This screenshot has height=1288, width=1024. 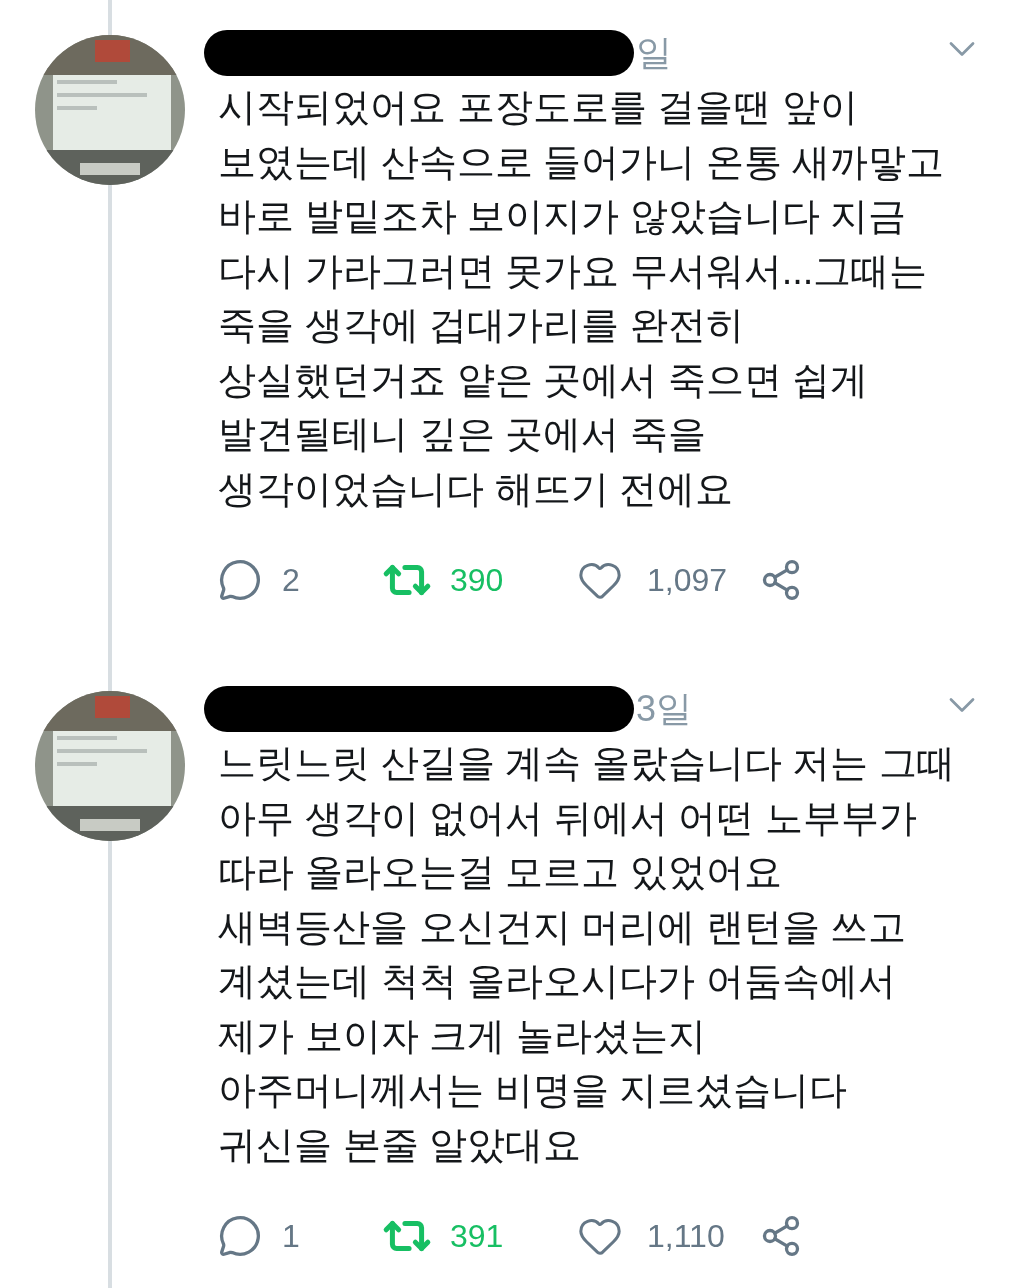 I want to click on like-count: 1,110, so click(x=686, y=1236).